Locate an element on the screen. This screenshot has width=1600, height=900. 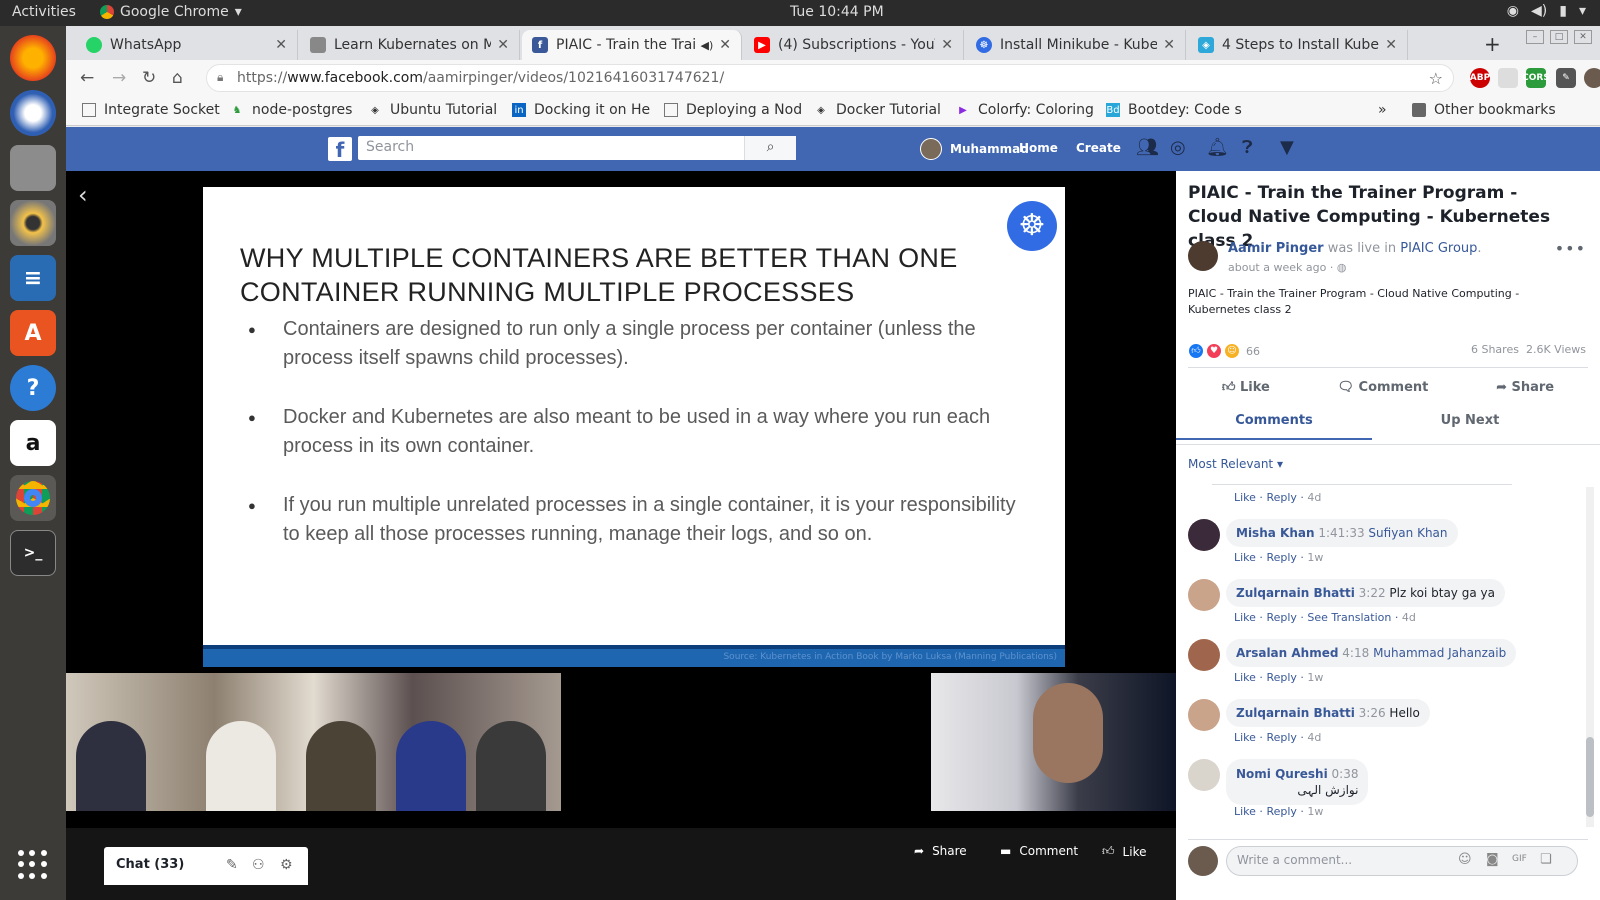
help-icon: ❓︎ is located at coordinates (1247, 147).